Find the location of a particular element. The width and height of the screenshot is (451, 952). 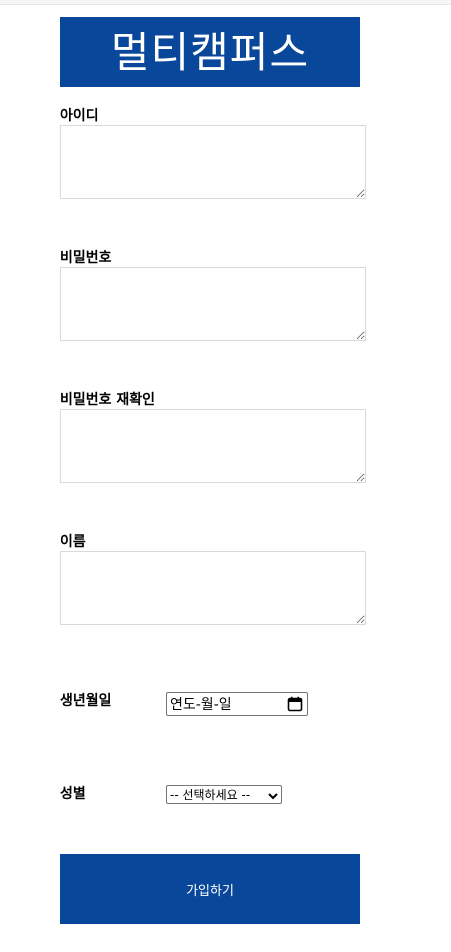

birthdate-label: 생년월일 is located at coordinates (86, 701).